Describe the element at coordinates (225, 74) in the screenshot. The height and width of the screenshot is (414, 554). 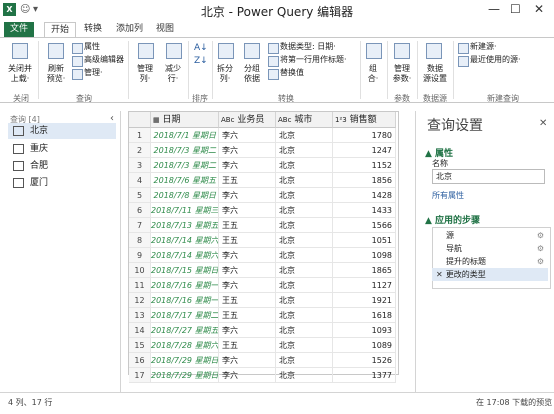
I see `split-column-button: 拆分 列·` at that location.